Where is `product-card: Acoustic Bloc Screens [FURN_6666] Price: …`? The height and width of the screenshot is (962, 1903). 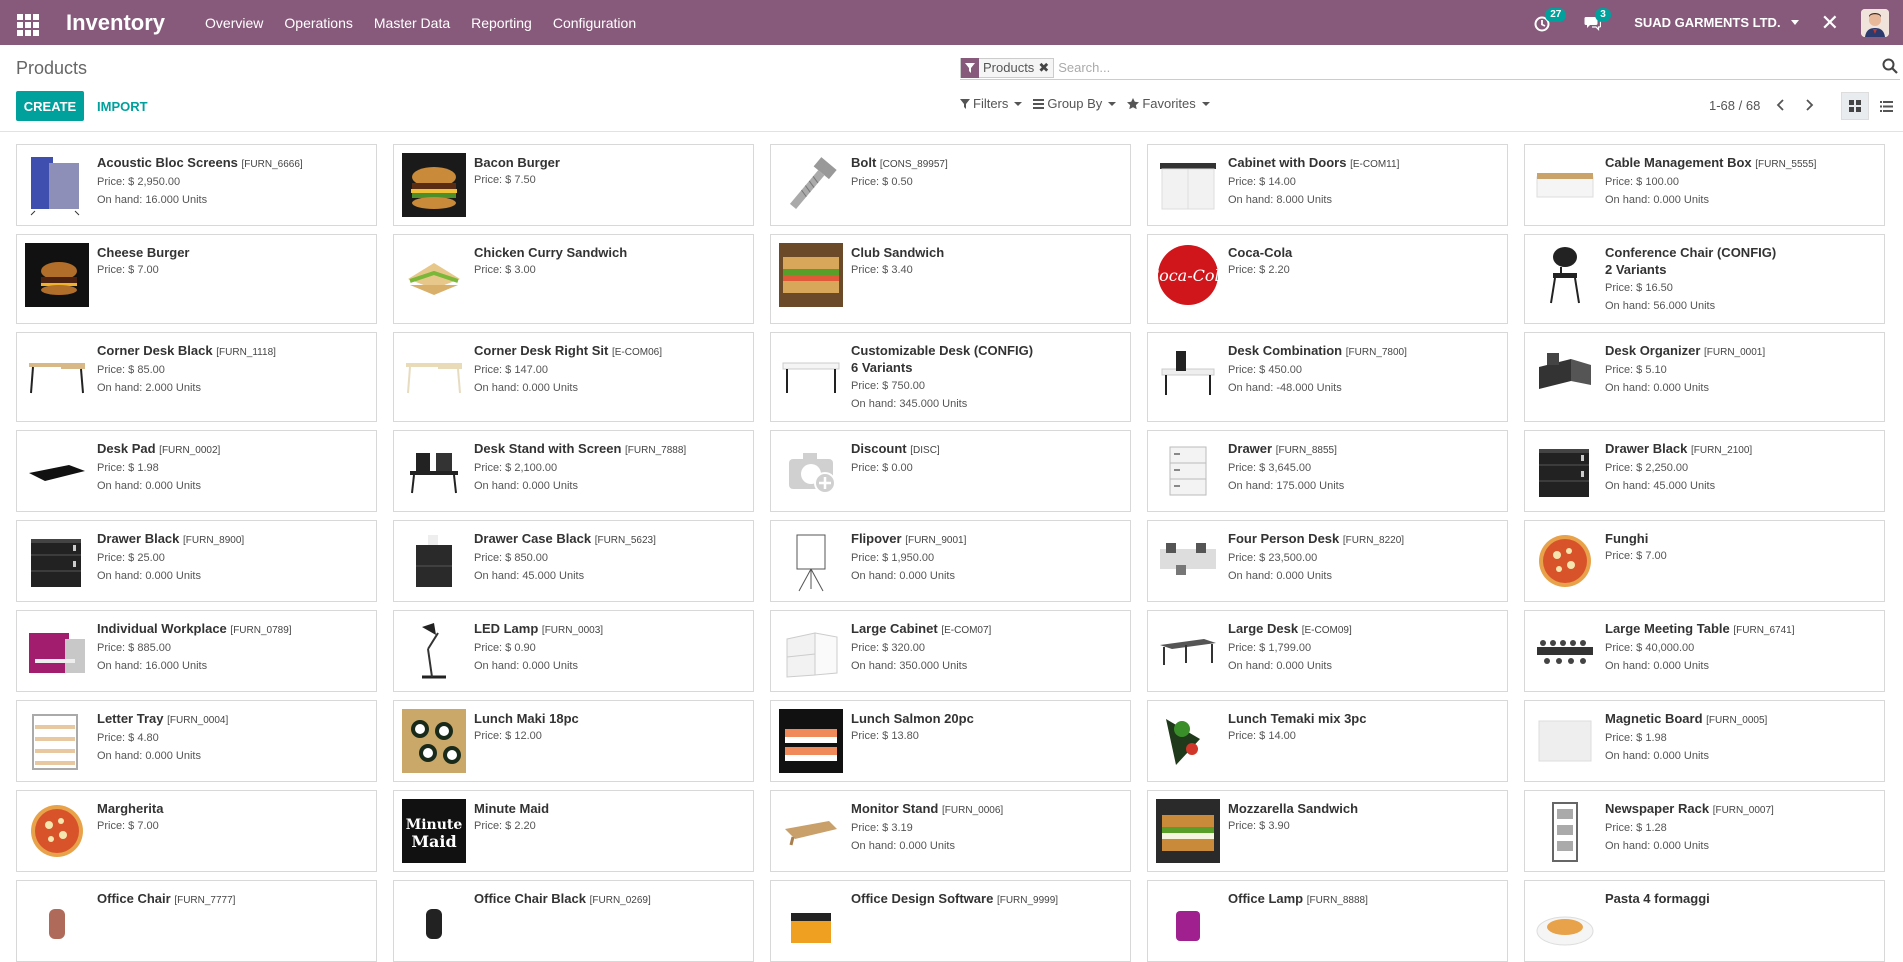 product-card: Acoustic Bloc Screens [FURN_6666] Price: … is located at coordinates (196, 185).